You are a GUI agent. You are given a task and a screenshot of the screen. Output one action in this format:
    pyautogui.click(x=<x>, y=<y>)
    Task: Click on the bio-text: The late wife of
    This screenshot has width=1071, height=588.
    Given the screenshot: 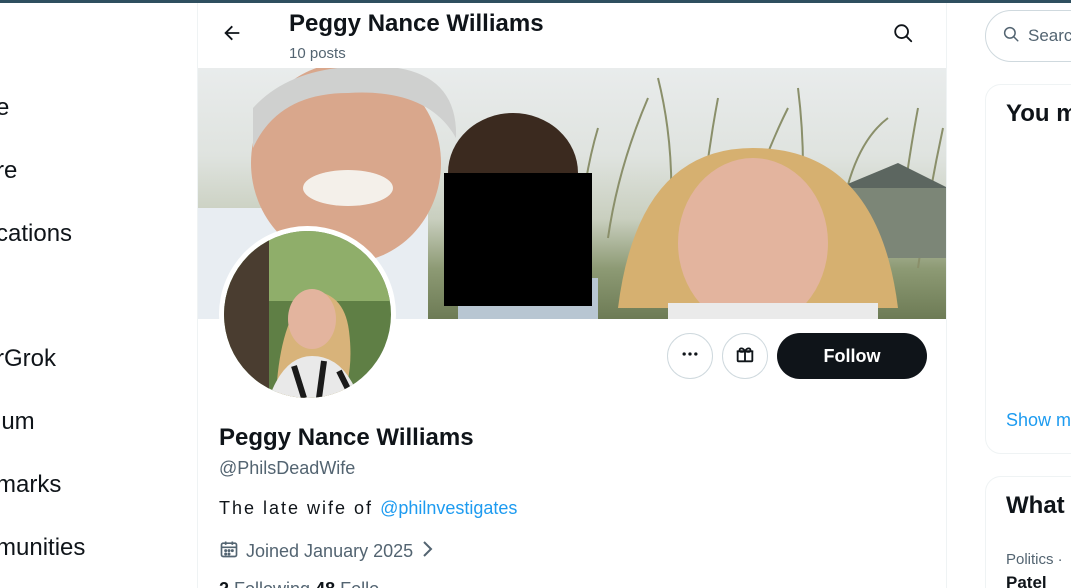 What is the action you would take?
    pyautogui.click(x=300, y=508)
    